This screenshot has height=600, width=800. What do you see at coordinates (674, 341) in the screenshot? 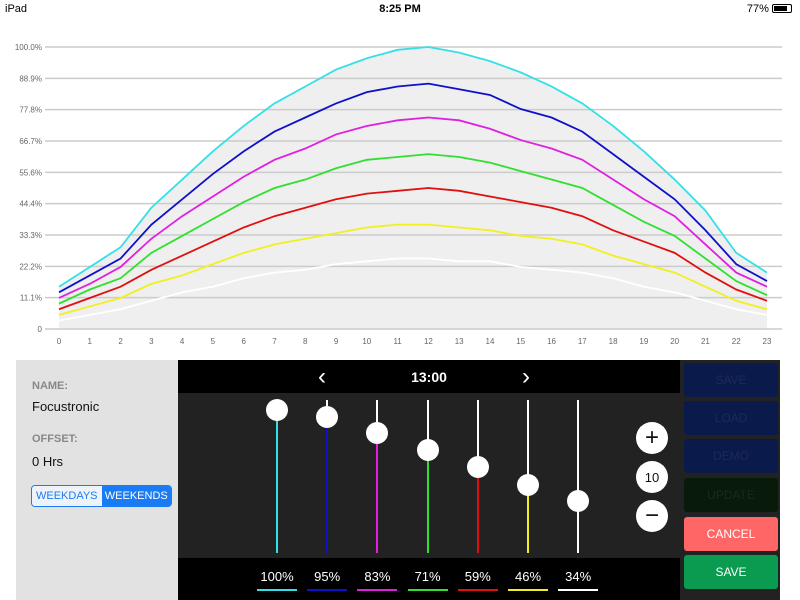
I see `x-tick-label: 20` at bounding box center [674, 341].